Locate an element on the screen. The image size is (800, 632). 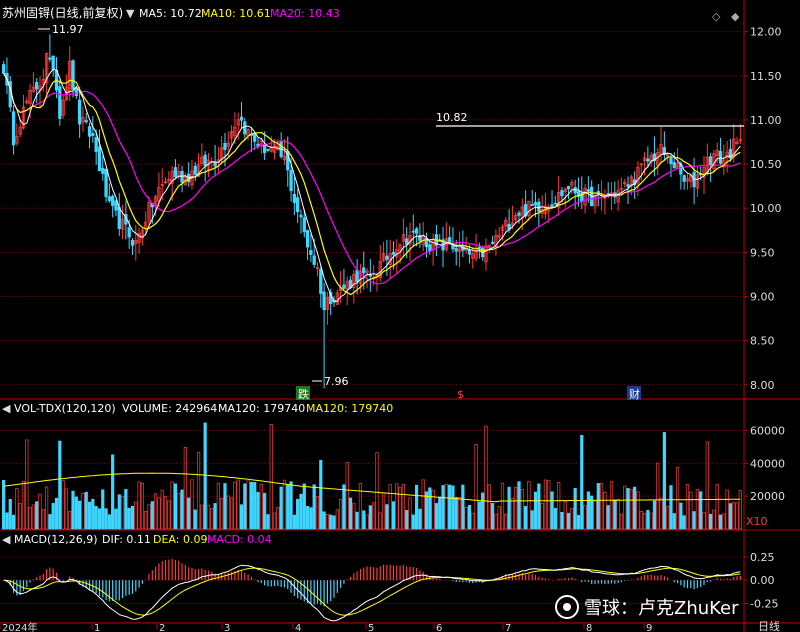
watermark-text: 雪球：卢克ZhuKer is located at coordinates (661, 608).